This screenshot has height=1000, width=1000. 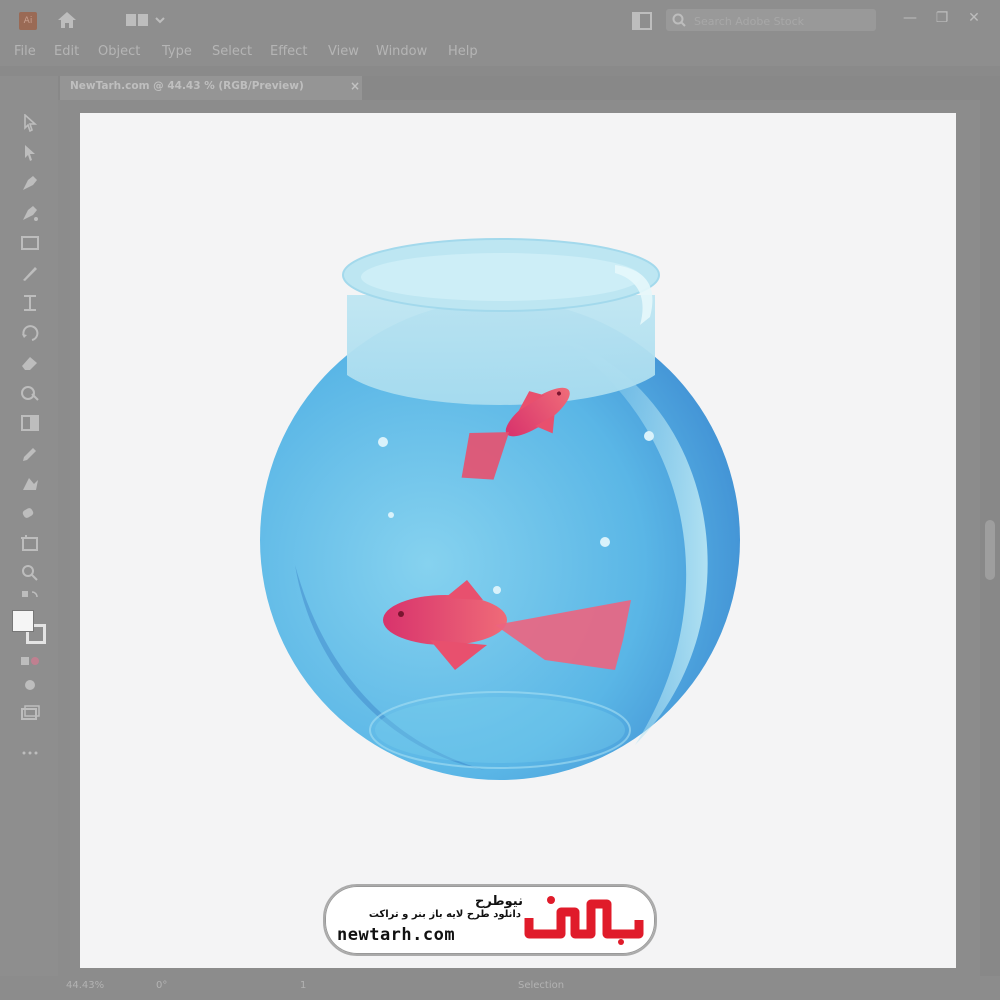 What do you see at coordinates (500, 20) in the screenshot?
I see `title-bar: Ai — ❐ ✕` at bounding box center [500, 20].